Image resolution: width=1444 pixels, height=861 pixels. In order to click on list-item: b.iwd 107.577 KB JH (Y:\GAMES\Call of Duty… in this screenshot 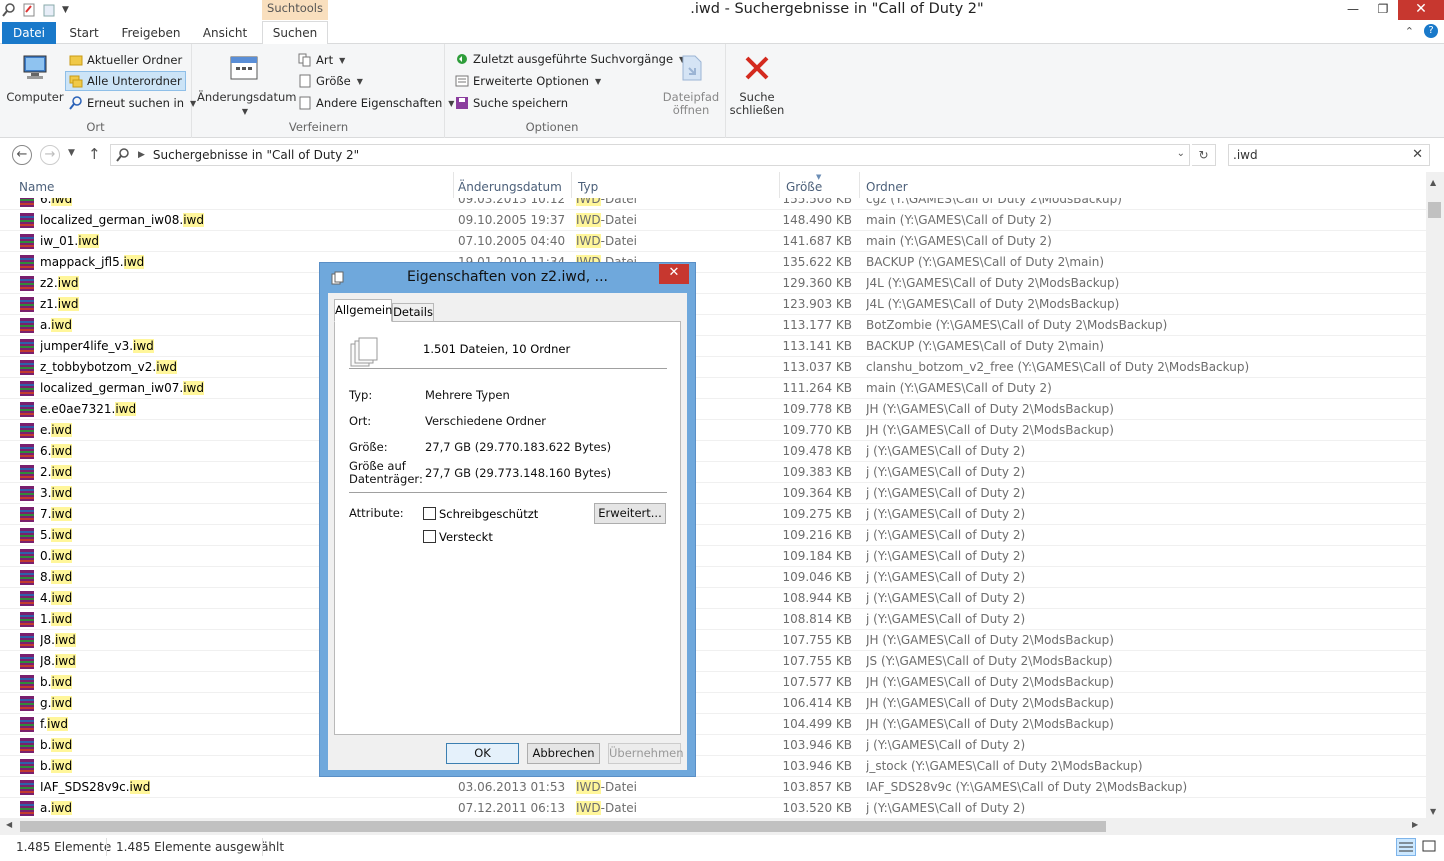, I will do `click(713, 682)`.